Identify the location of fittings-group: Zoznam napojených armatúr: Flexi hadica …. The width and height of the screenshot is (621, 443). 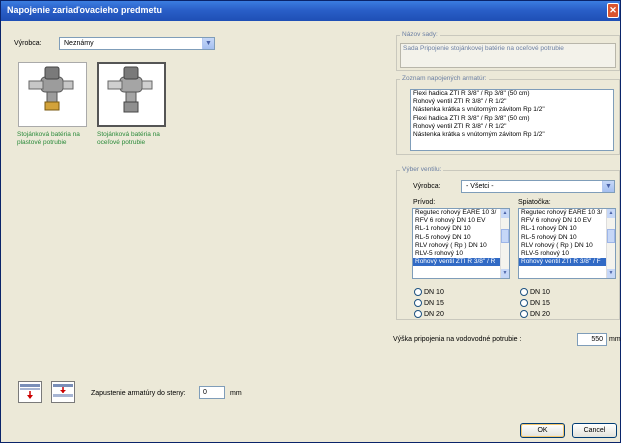
(508, 115).